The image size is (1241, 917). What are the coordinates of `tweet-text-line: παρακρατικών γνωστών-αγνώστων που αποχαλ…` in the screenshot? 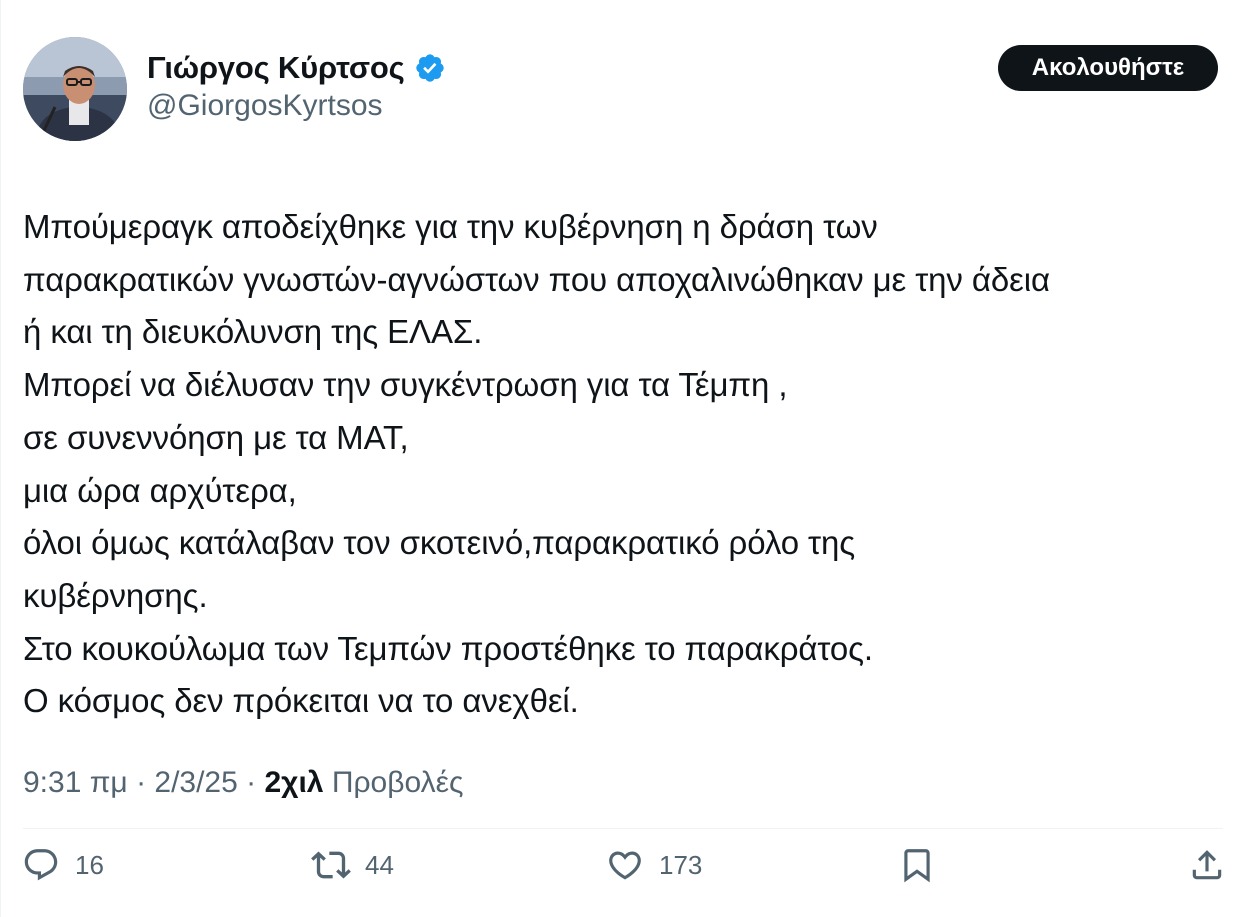 It's located at (536, 279).